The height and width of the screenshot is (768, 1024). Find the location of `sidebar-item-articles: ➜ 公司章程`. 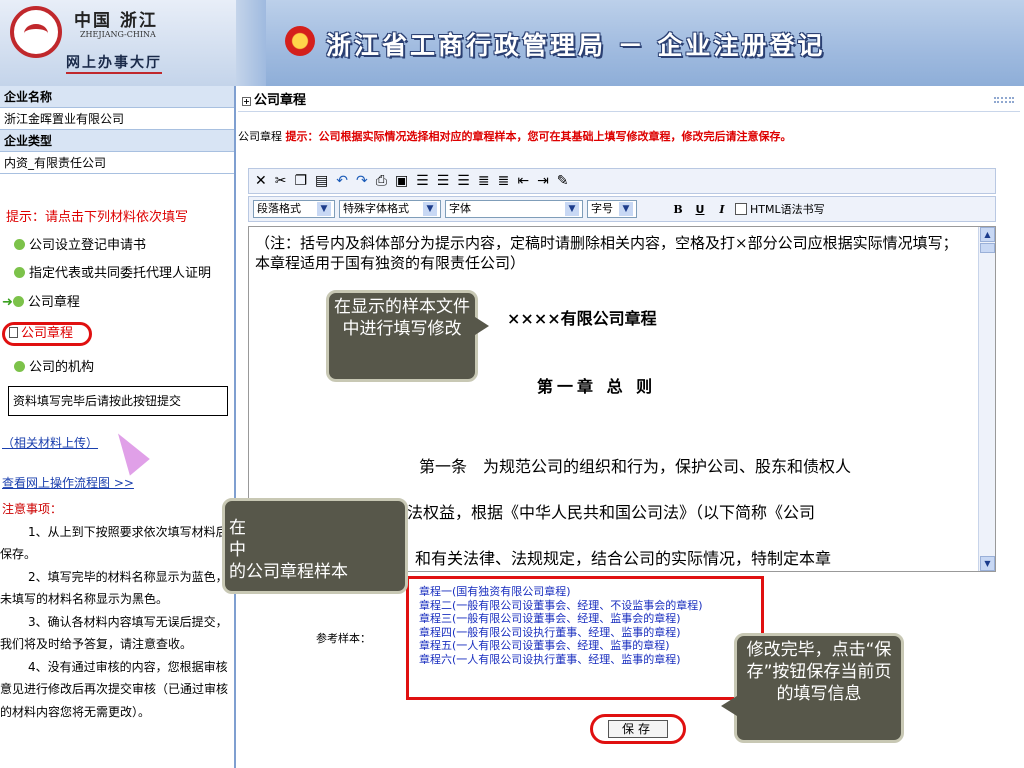

sidebar-item-articles: ➜ 公司章程 is located at coordinates (41, 300).